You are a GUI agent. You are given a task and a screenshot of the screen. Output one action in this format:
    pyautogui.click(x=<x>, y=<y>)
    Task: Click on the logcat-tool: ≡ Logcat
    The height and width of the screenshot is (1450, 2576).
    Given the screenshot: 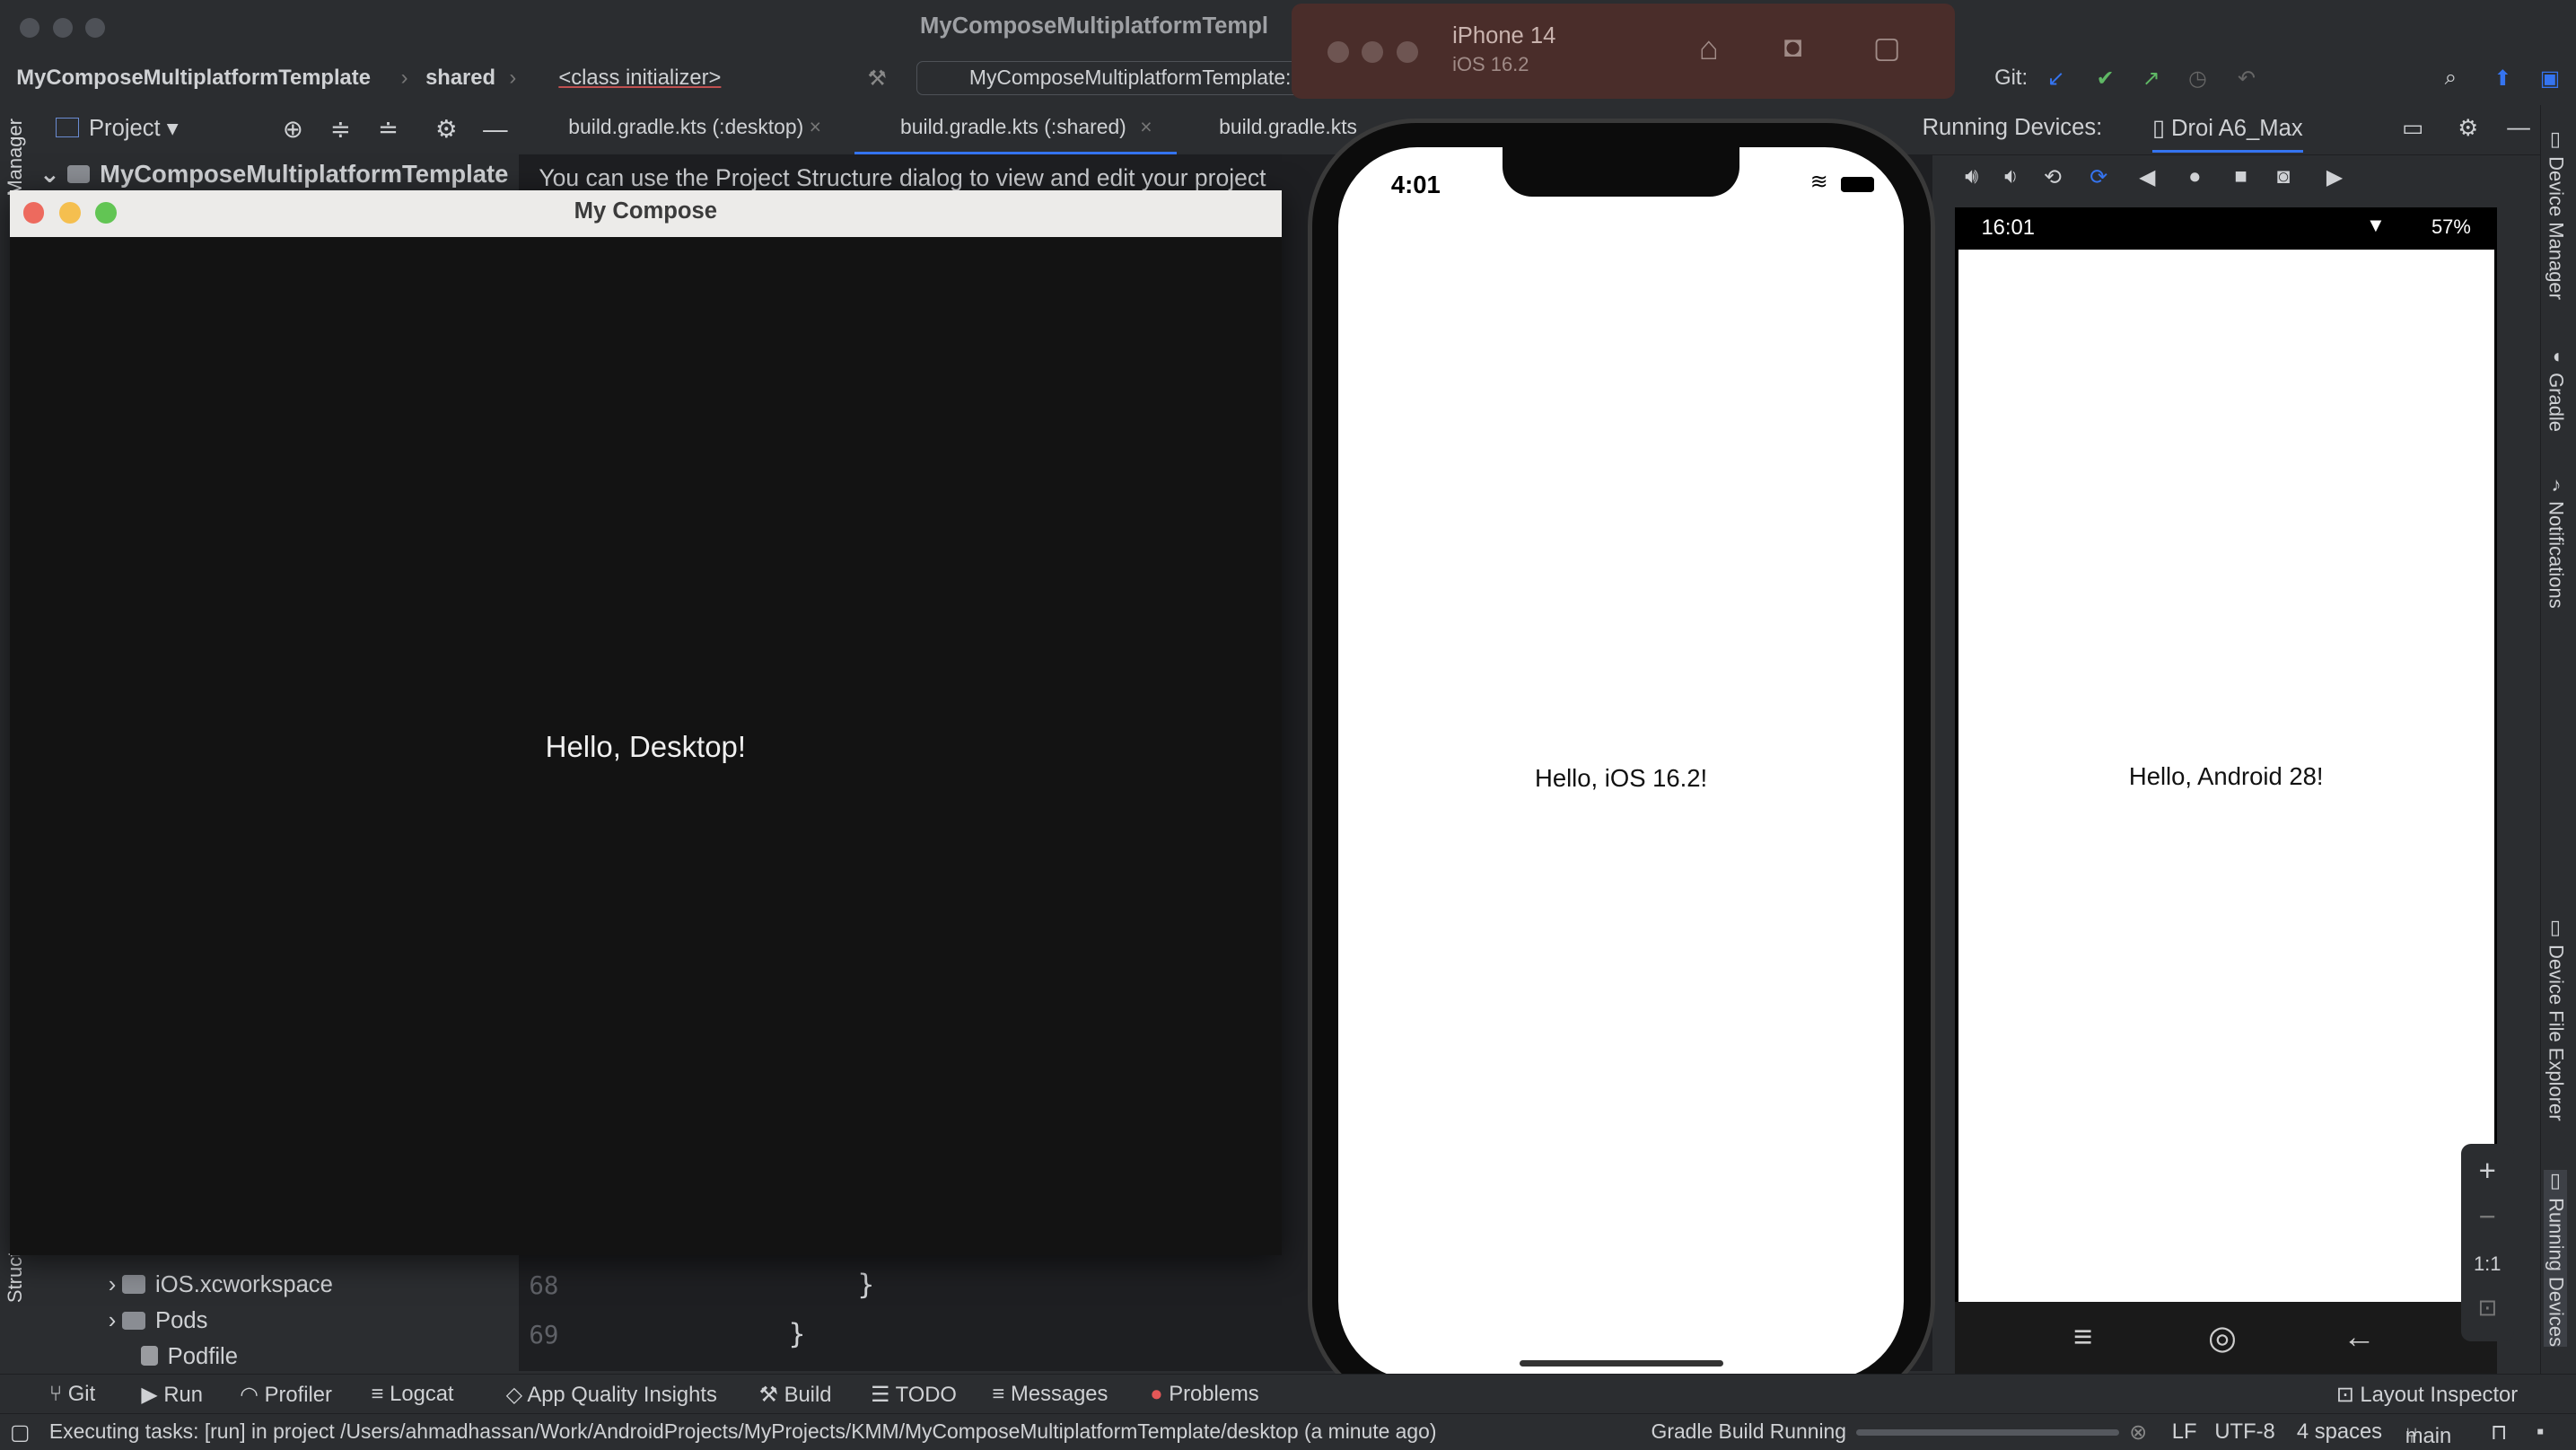 What is the action you would take?
    pyautogui.click(x=413, y=1394)
    